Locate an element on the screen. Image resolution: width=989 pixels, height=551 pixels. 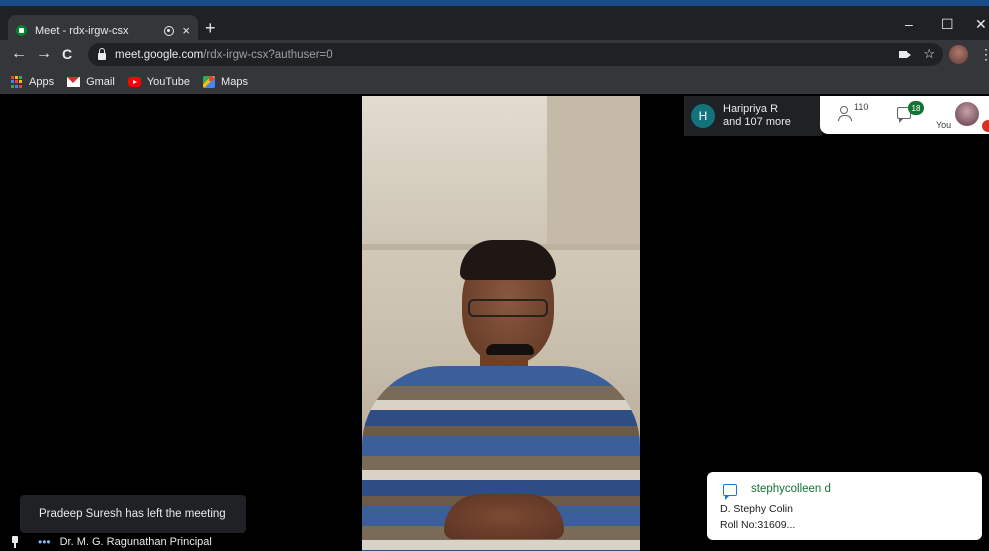
bookmark-label: Gmail is located at coordinates (100, 82).